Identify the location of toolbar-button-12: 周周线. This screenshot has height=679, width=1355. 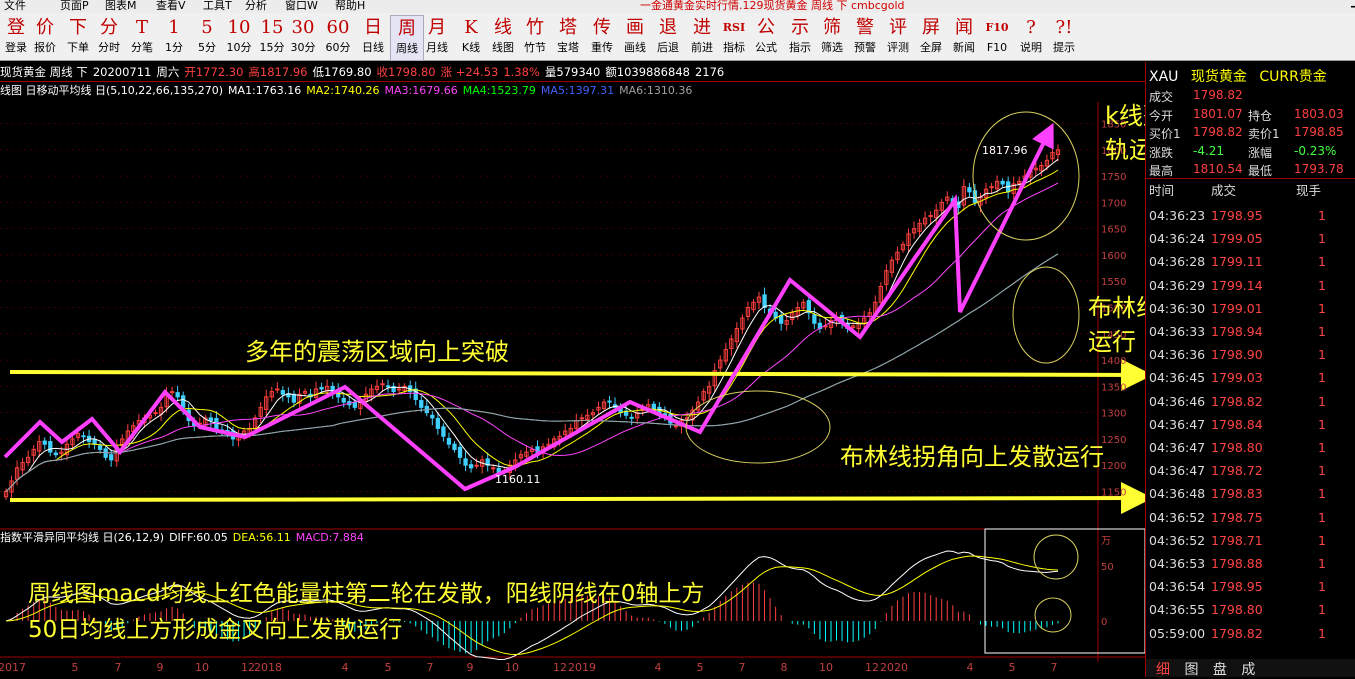
(407, 38).